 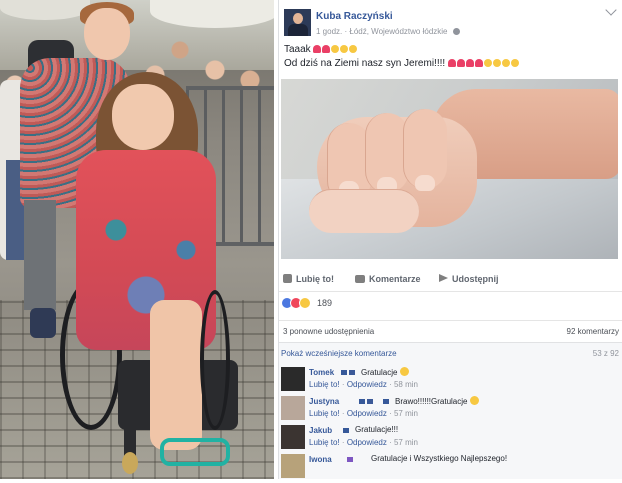 I want to click on shares-count: 3 ponowne udostępnienia, so click(x=328, y=331).